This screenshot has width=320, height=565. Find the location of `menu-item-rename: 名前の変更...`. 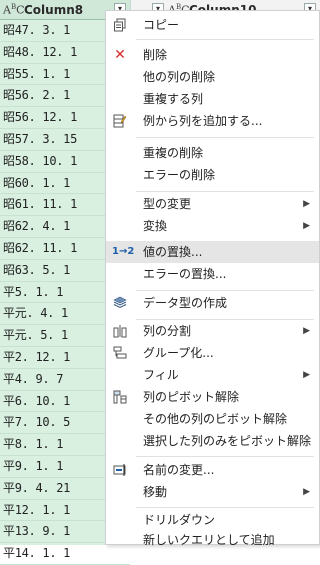

menu-item-rename: 名前の変更... is located at coordinates (212, 470).